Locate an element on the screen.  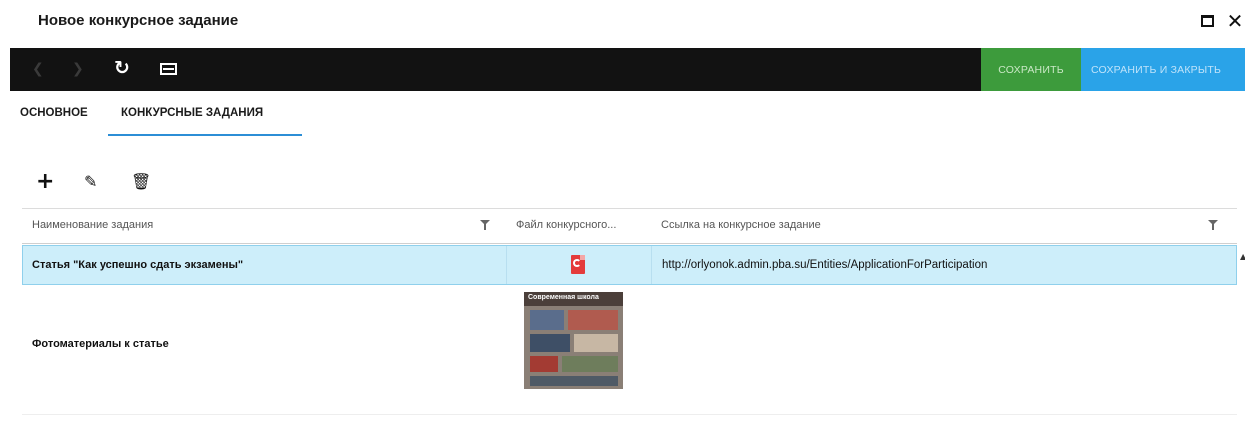
pdf-file-icon is located at coordinates (578, 264).